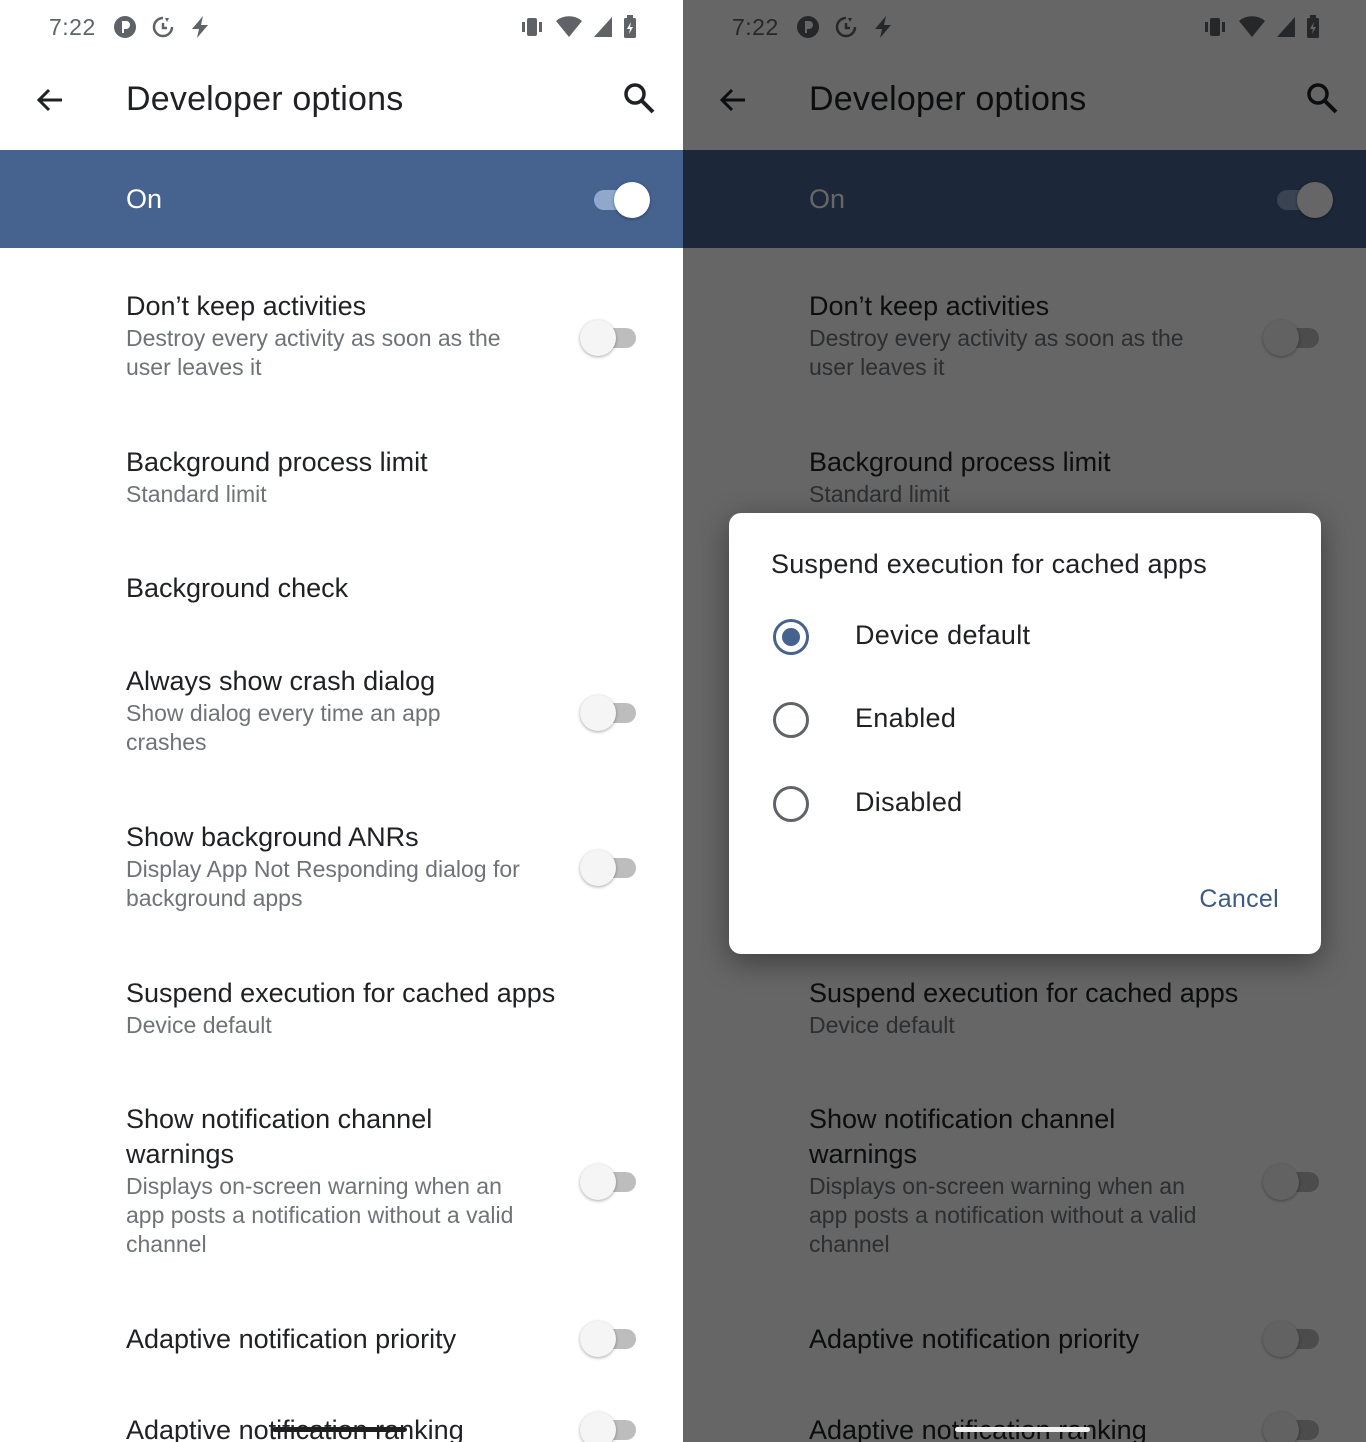  I want to click on always-show-crash-dialog-switch, so click(609, 713).